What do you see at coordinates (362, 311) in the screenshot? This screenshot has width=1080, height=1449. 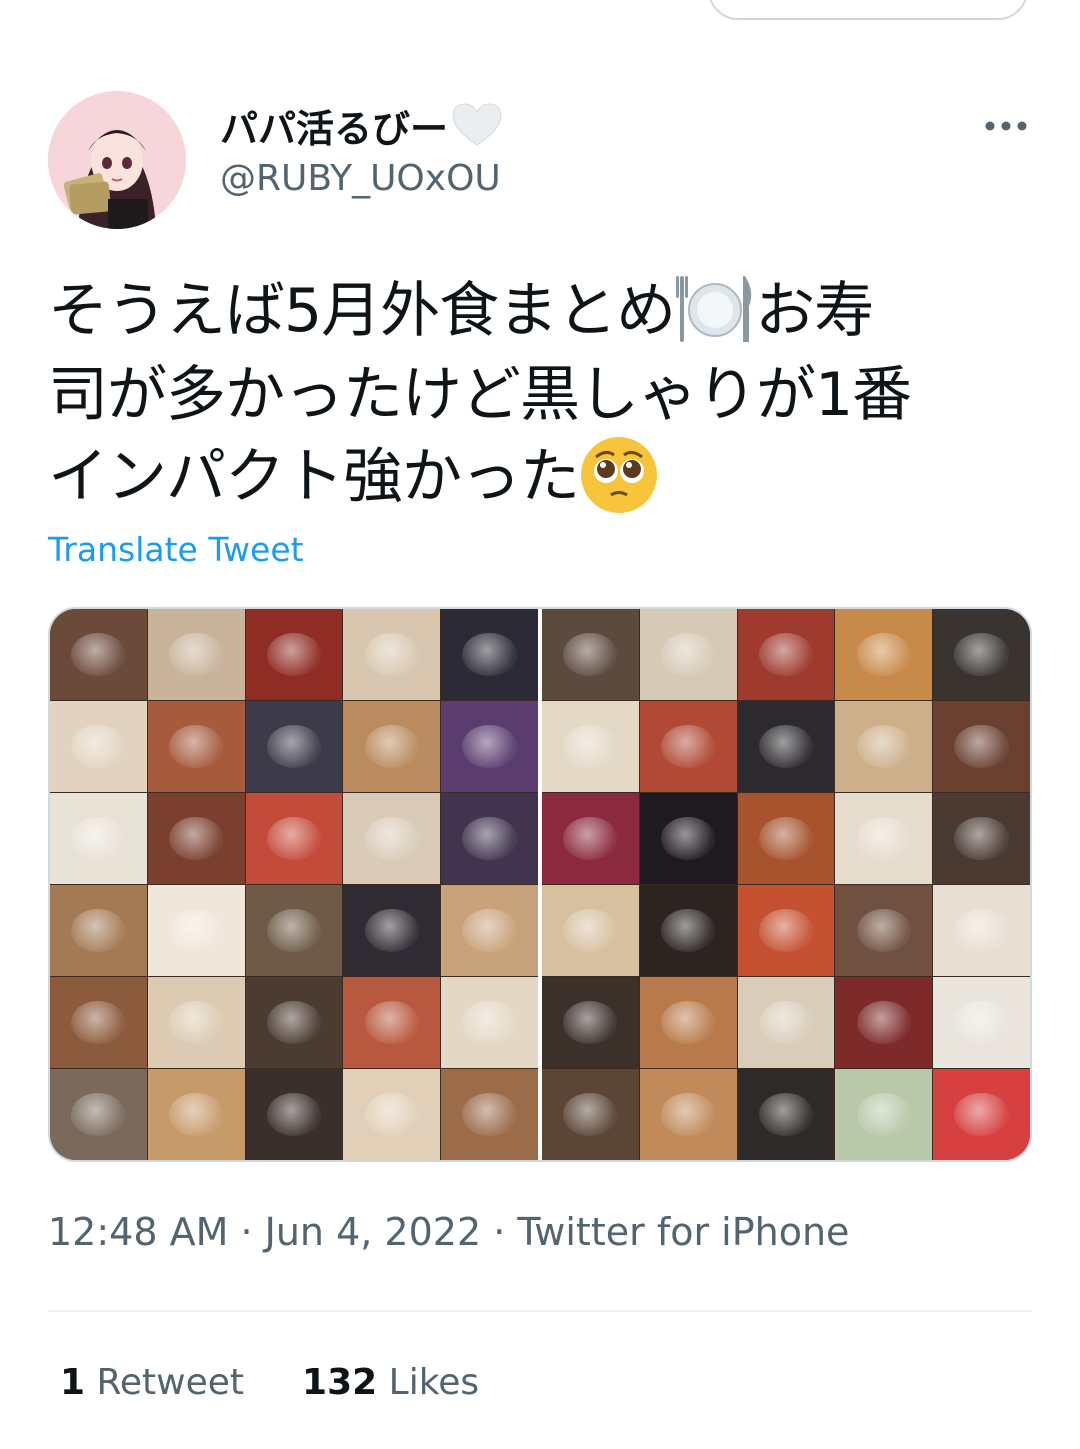 I see `tweet-text-segment: そうえば5月外食まとめ` at bounding box center [362, 311].